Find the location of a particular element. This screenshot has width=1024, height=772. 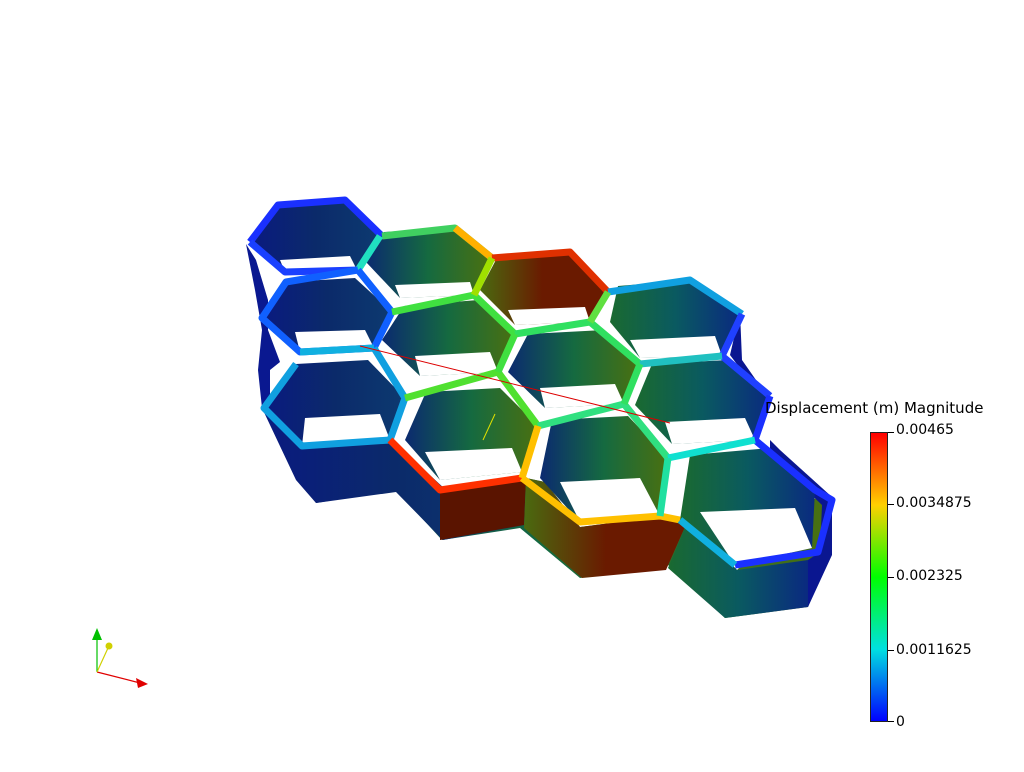

scalar-bar-tick-label: 0.00465 is located at coordinates (925, 430).